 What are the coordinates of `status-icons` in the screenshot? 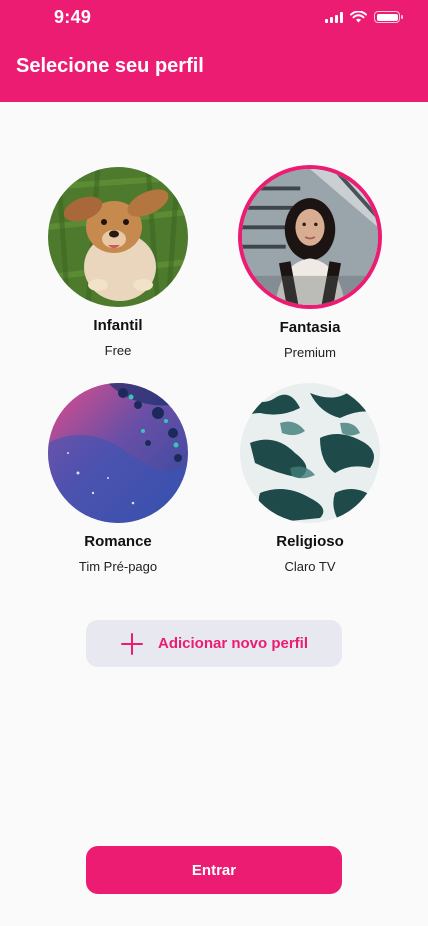 It's located at (364, 17).